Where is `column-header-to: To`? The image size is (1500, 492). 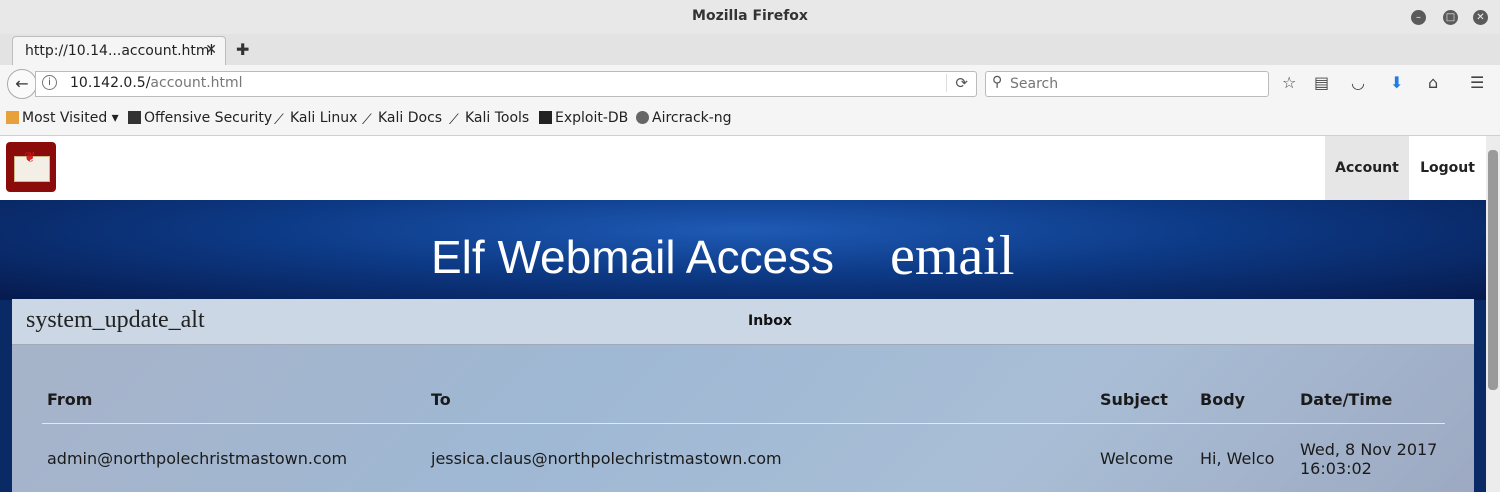
column-header-to: To is located at coordinates (441, 399).